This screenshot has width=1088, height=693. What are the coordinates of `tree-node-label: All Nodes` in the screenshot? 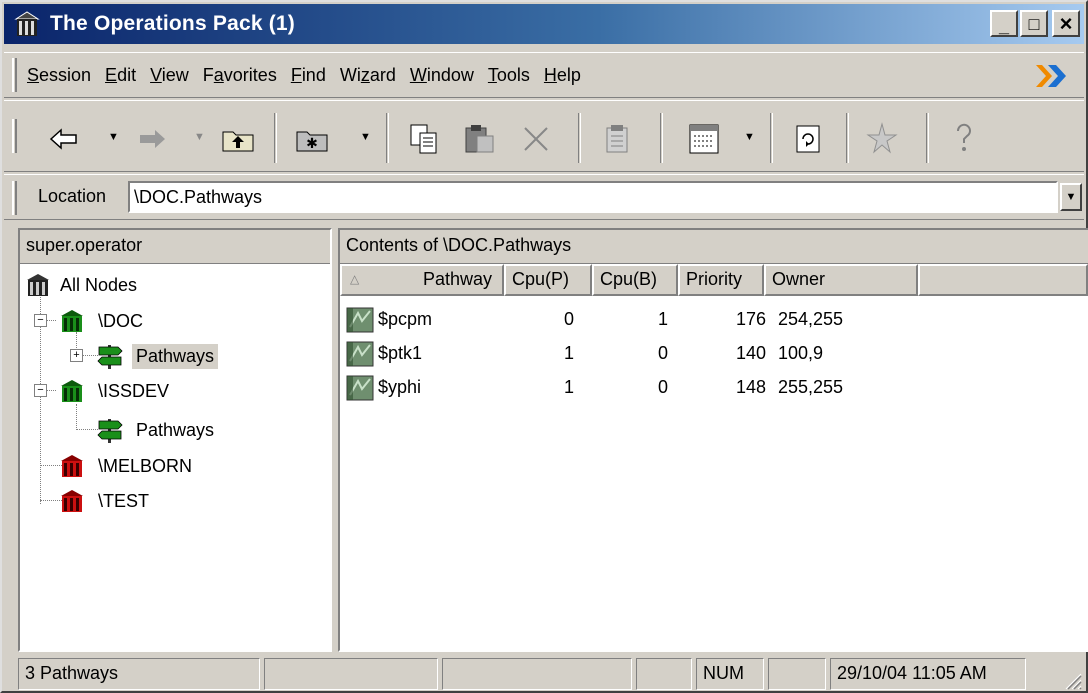 It's located at (99, 284).